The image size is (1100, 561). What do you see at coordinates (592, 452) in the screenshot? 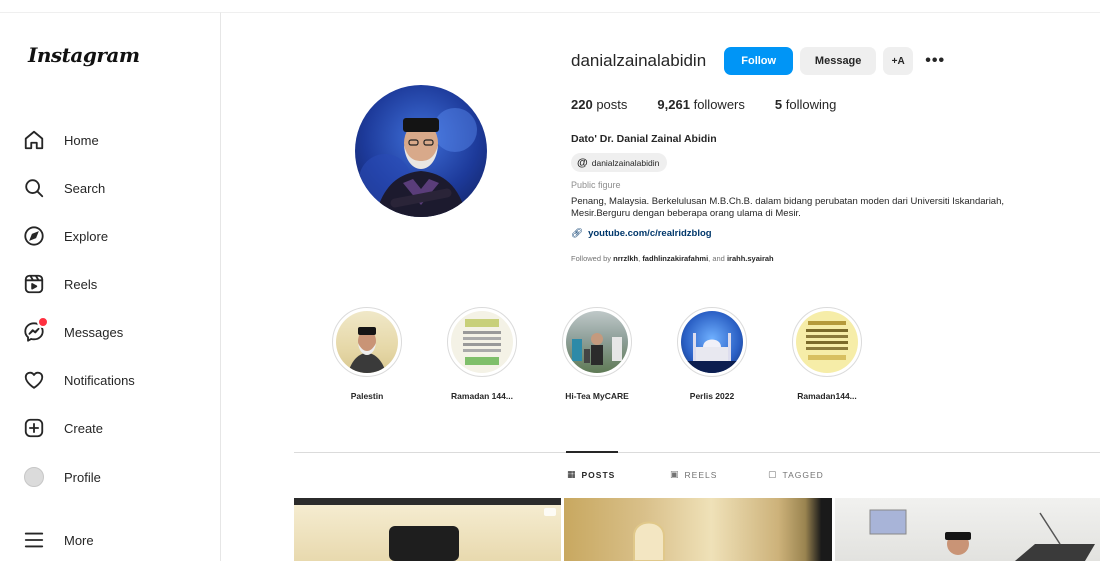
I see `active-tab-indicator` at bounding box center [592, 452].